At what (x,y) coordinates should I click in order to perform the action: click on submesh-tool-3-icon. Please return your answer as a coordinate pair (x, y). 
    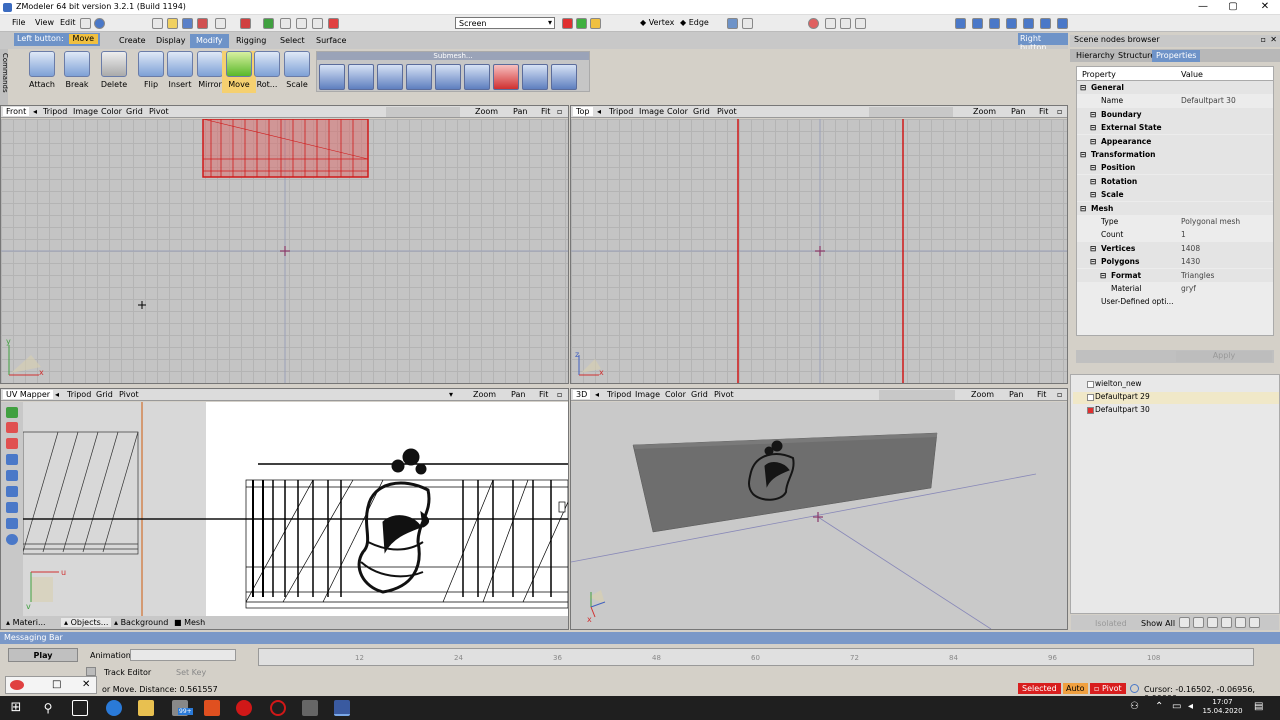
    Looking at the image, I should click on (390, 77).